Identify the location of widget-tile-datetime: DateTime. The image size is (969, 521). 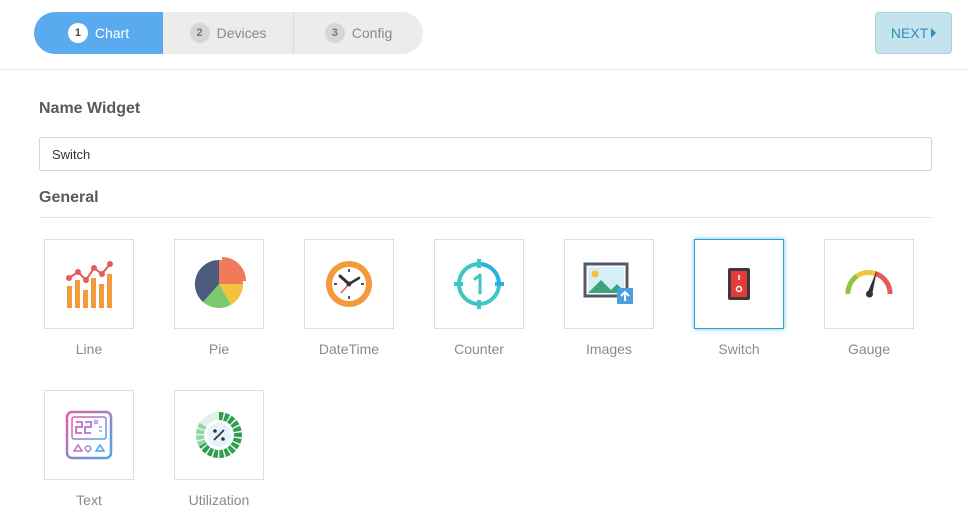
(349, 298).